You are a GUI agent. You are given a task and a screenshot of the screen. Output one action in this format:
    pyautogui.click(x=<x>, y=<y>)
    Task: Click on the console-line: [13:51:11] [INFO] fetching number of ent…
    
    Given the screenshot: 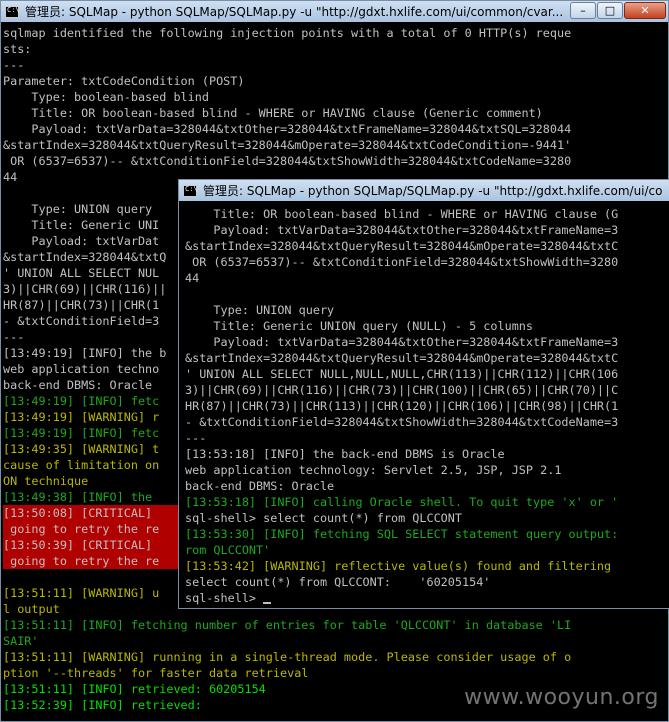 What is the action you would take?
    pyautogui.click(x=287, y=625)
    